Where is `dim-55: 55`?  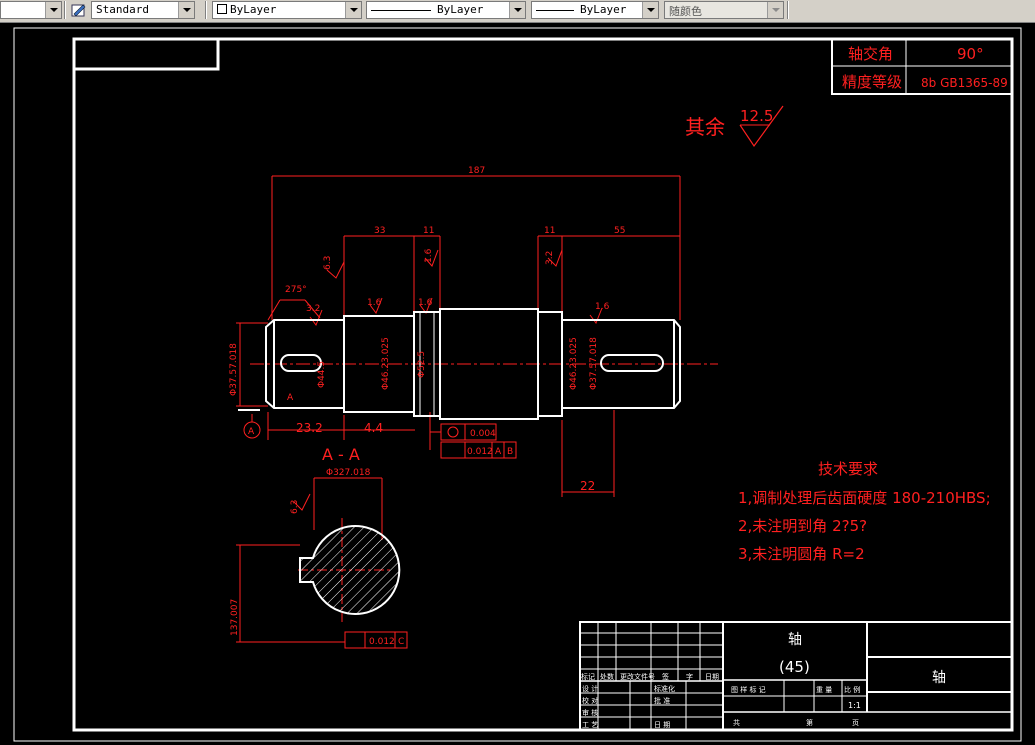 dim-55: 55 is located at coordinates (619, 231).